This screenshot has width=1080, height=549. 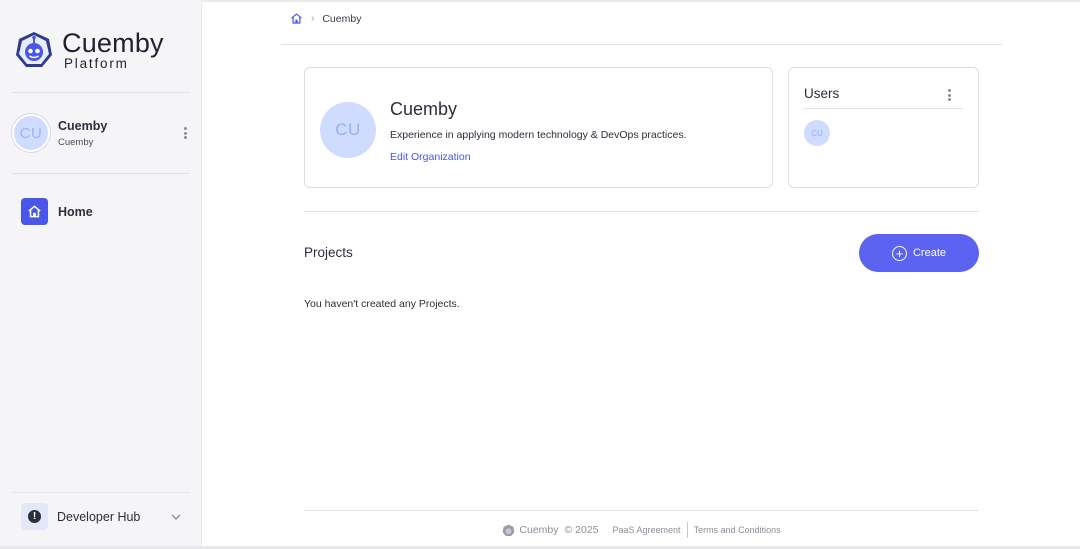 What do you see at coordinates (119, 133) in the screenshot?
I see `org-info: Cuemby Cuemby` at bounding box center [119, 133].